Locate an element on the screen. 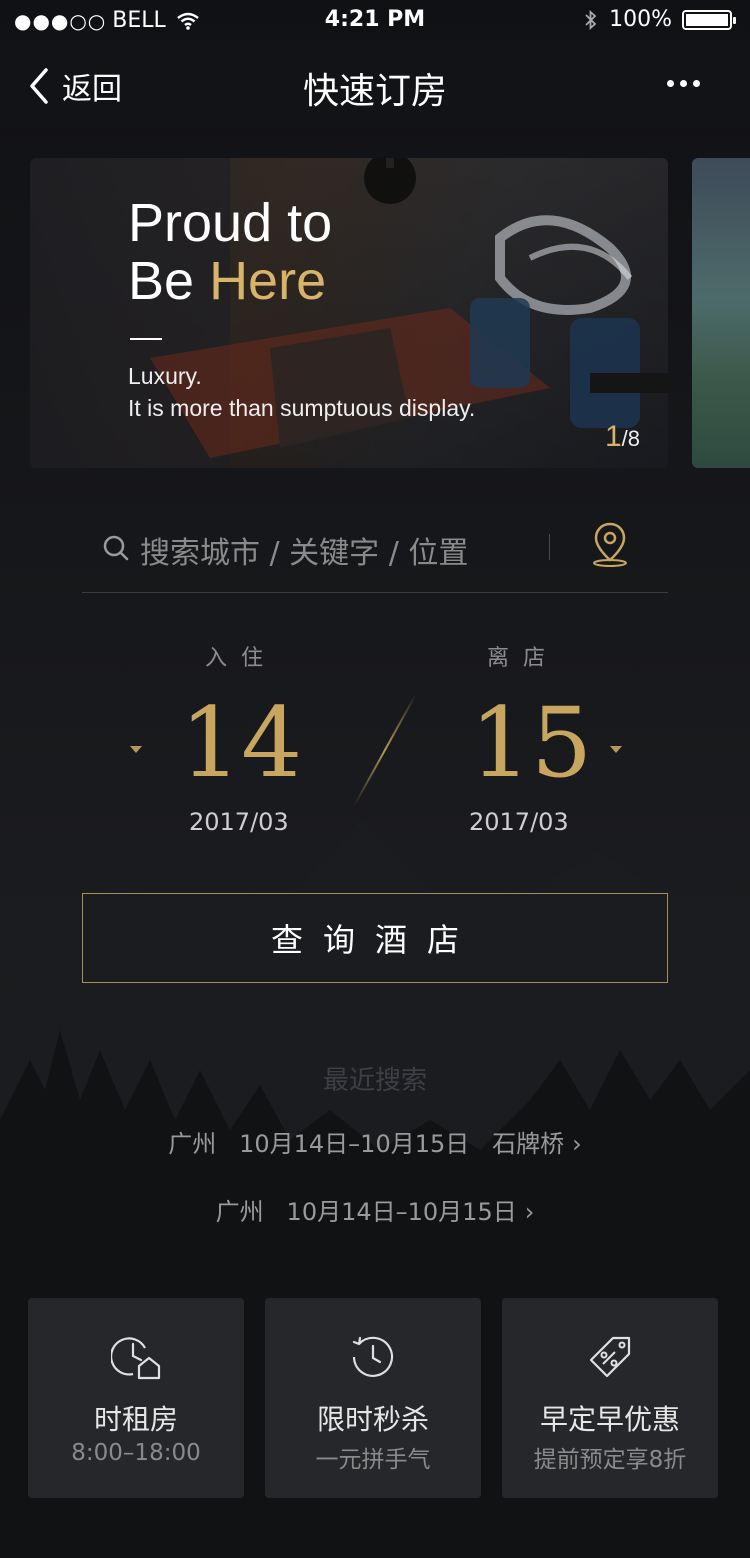 This screenshot has height=1558, width=750. headline-be: Be is located at coordinates (169, 281).